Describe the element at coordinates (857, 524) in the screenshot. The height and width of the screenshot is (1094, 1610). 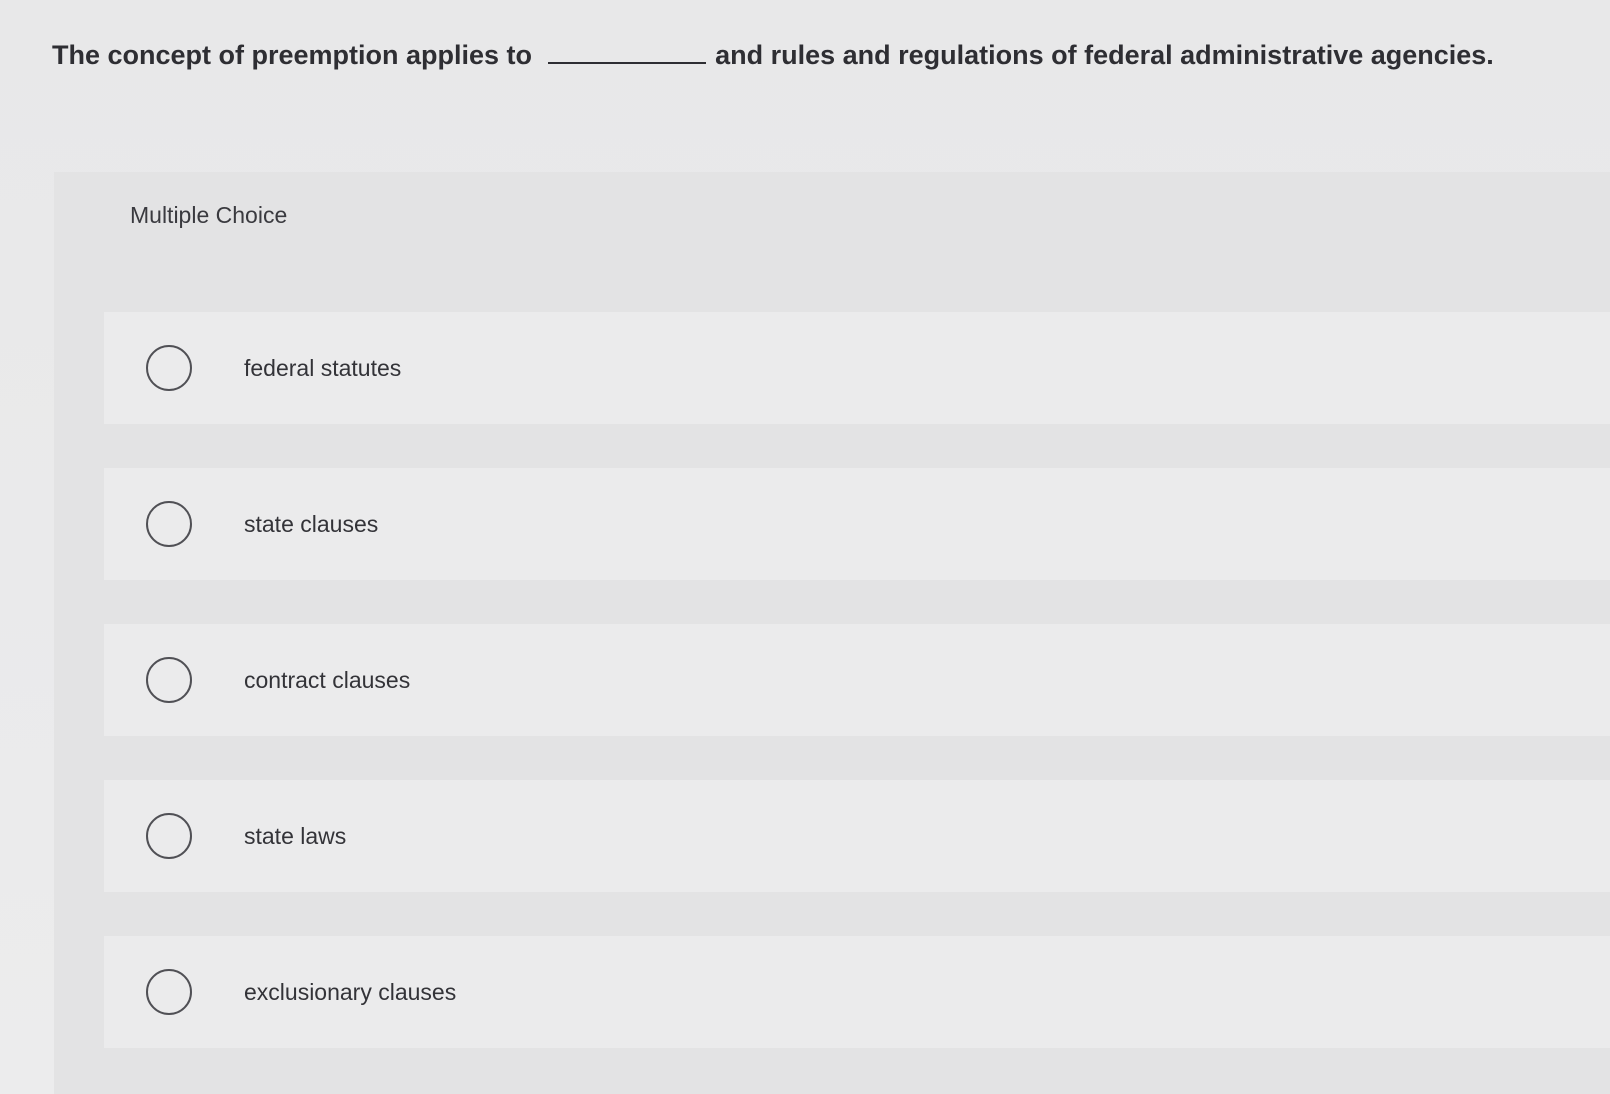
I see `option-state-clauses: state clauses` at that location.